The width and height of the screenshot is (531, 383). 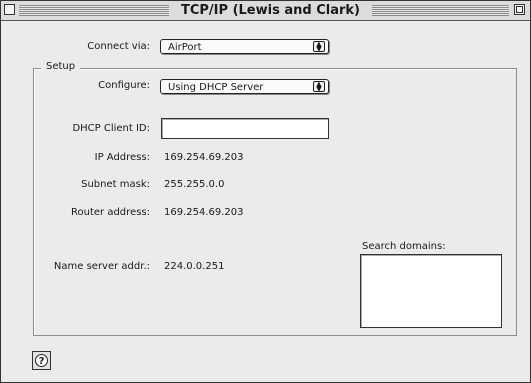 What do you see at coordinates (94, 10) in the screenshot?
I see `title-stripes-left` at bounding box center [94, 10].